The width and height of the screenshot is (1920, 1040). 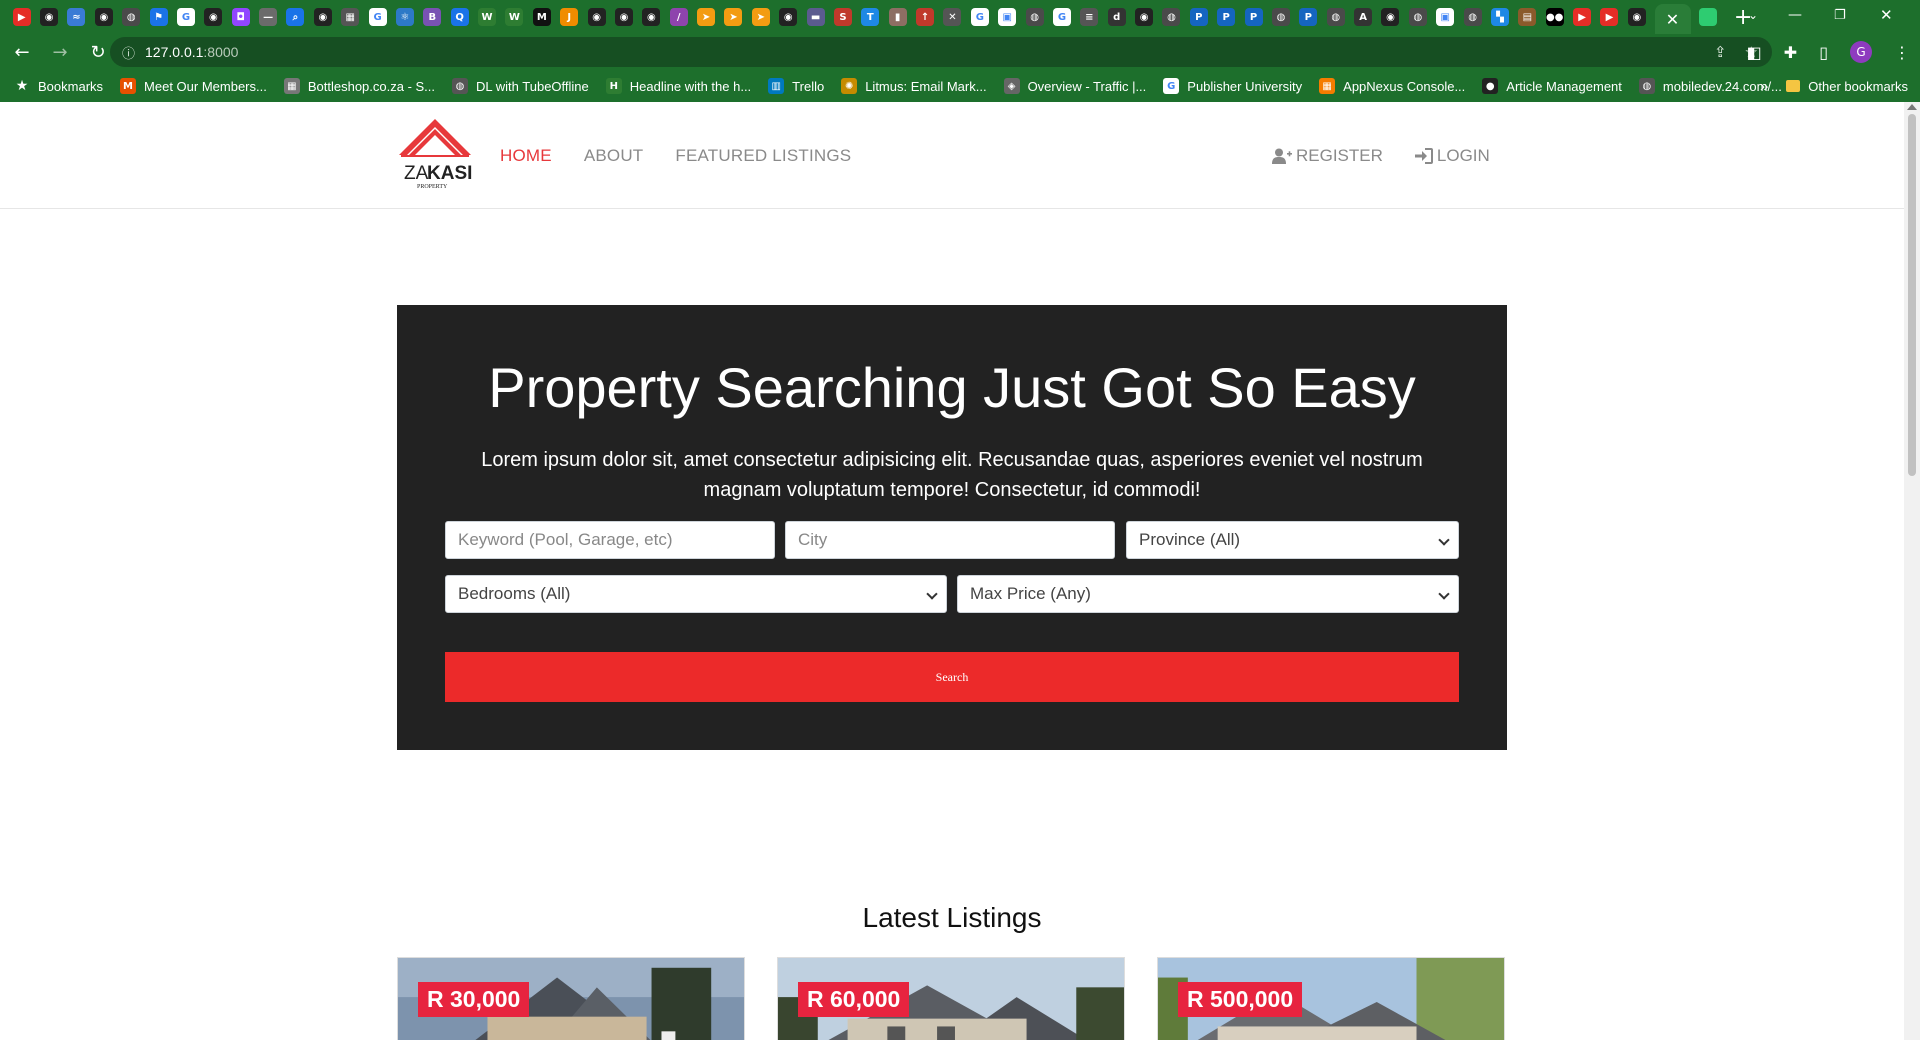 What do you see at coordinates (1811, 15) in the screenshot?
I see `minimize-icon: —` at bounding box center [1811, 15].